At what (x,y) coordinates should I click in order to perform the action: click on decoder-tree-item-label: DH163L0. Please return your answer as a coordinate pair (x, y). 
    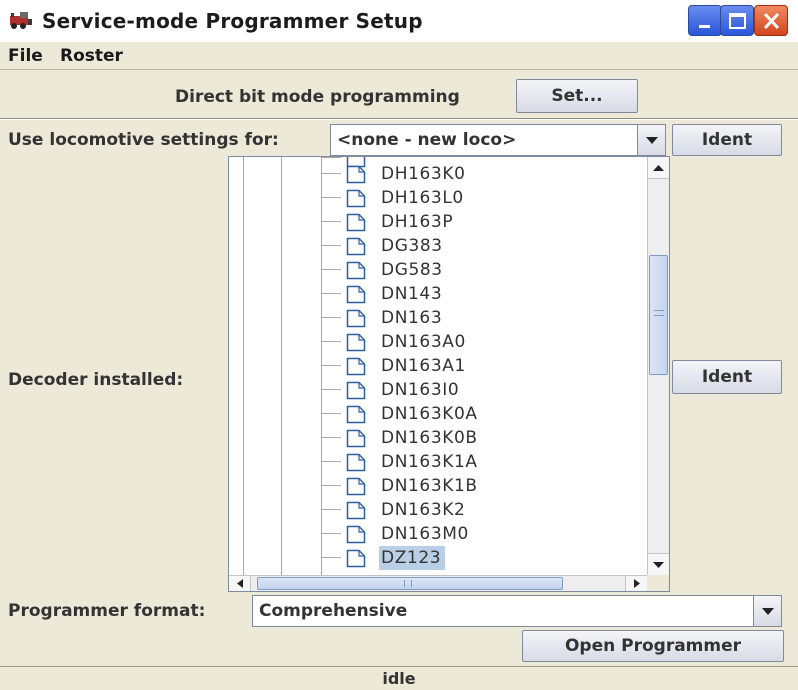
    Looking at the image, I should click on (422, 198).